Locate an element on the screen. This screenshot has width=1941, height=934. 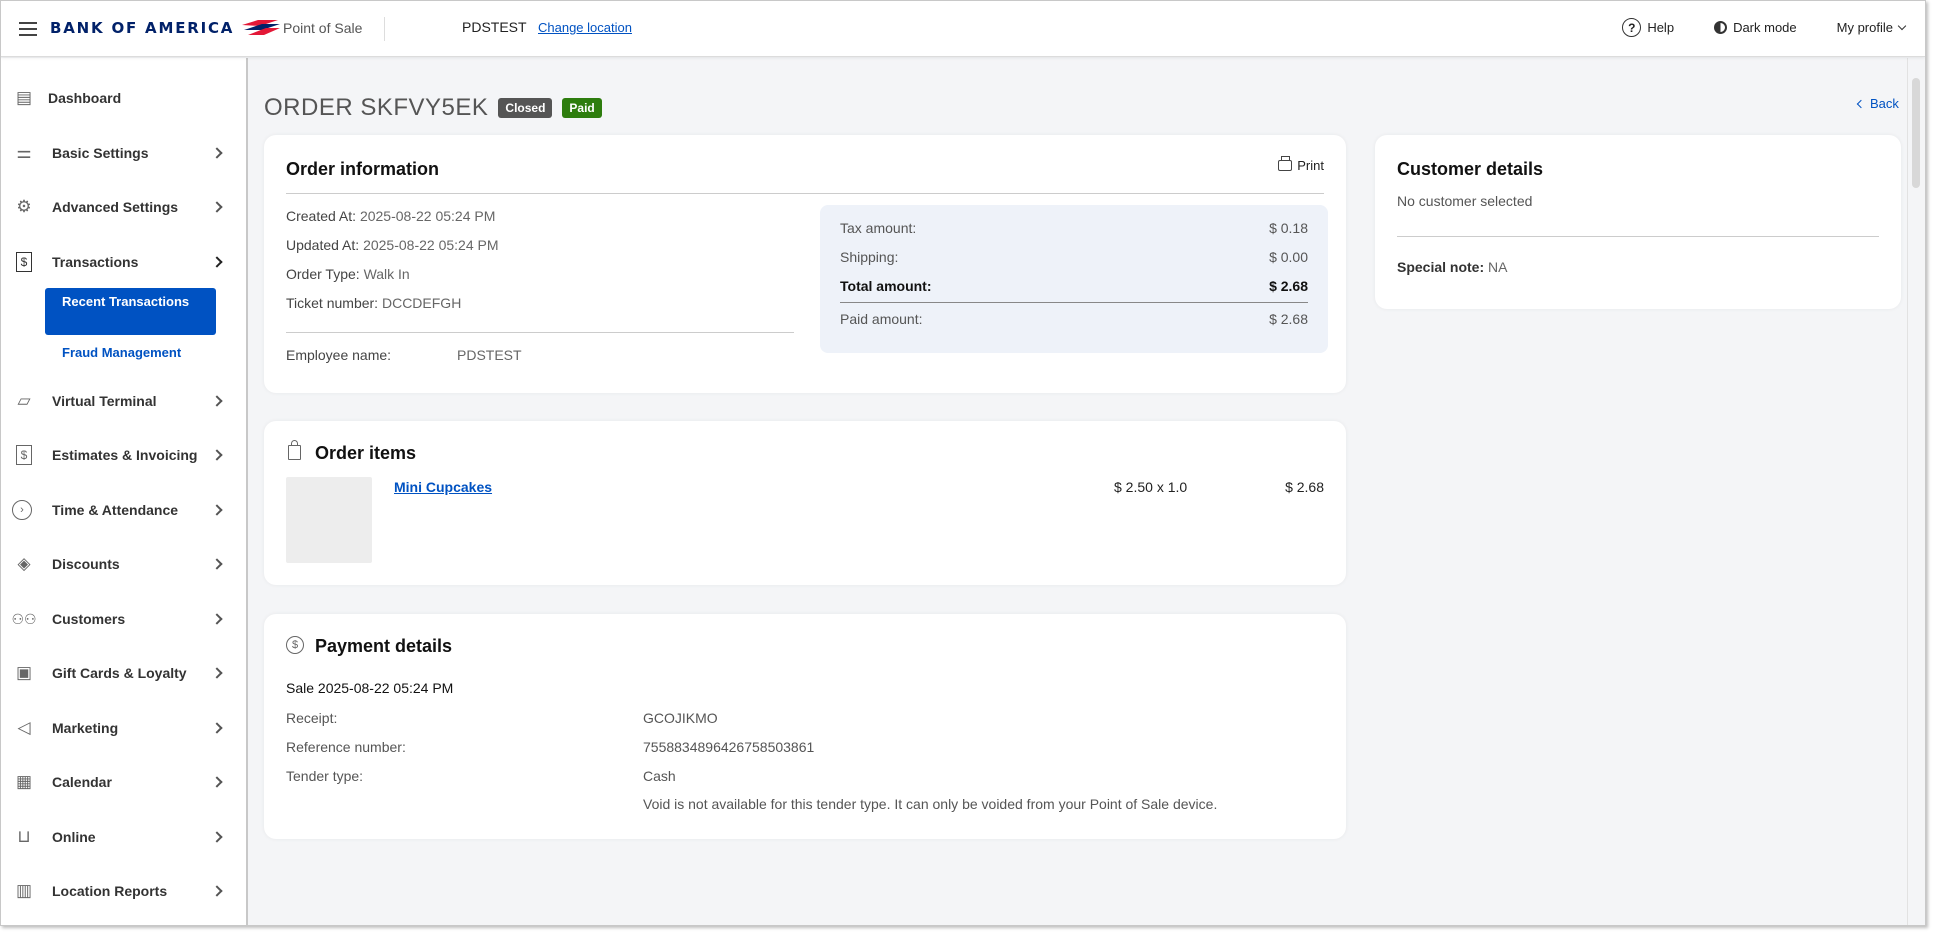
sidebar-item-transactions: $ Transactions is located at coordinates (123, 262).